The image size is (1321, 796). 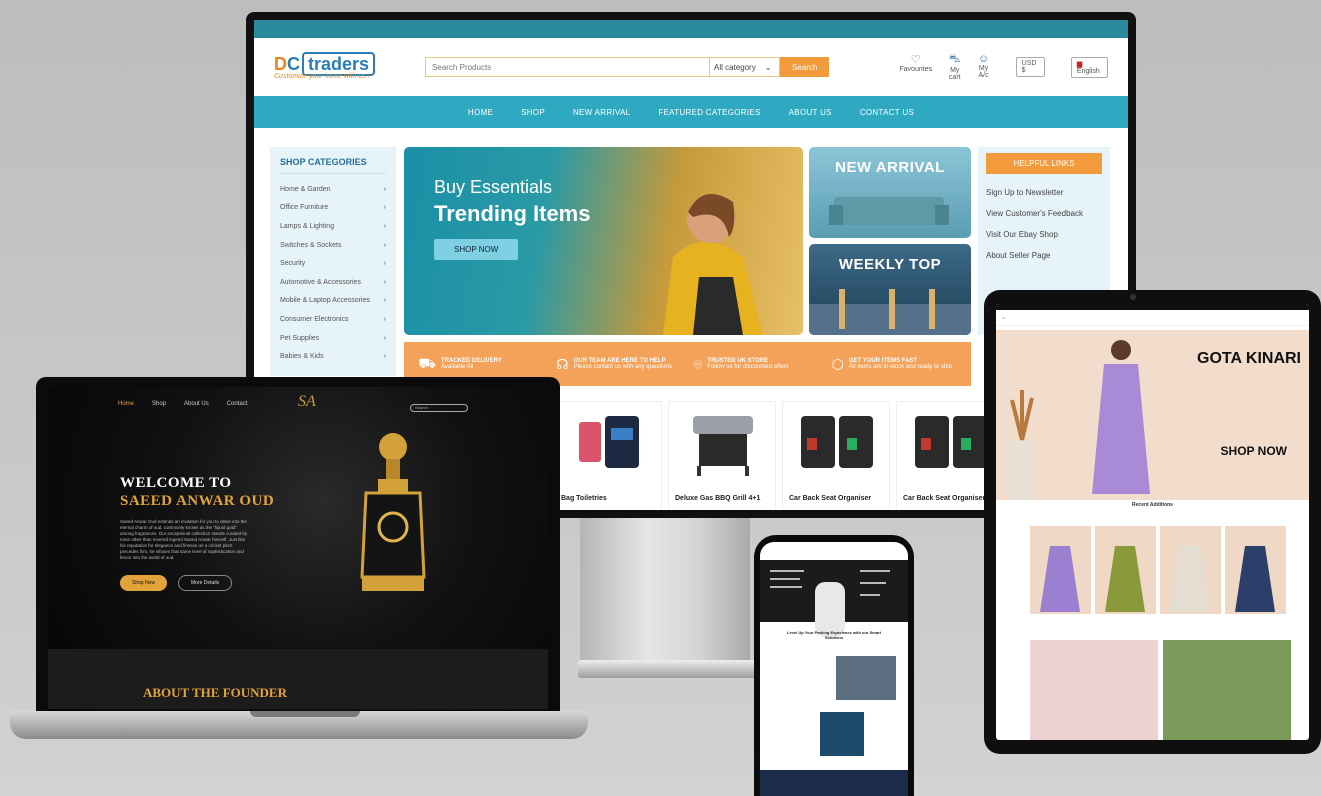 I want to click on phone-hero, so click(x=834, y=598).